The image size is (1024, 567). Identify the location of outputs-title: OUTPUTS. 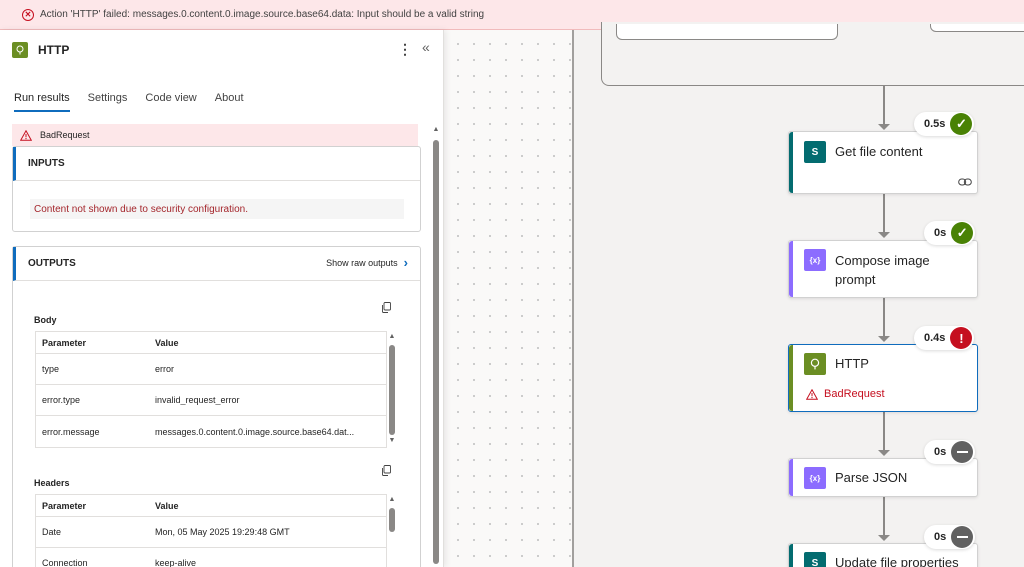
(52, 263).